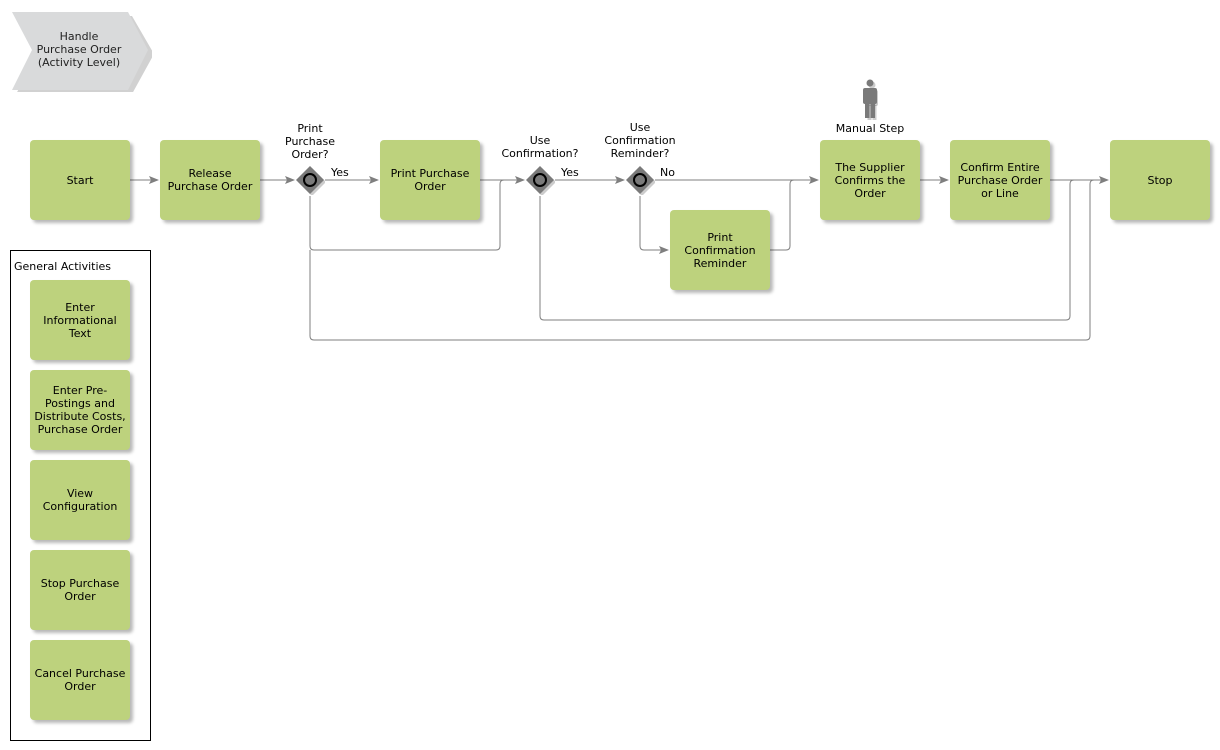 The image size is (1220, 750). What do you see at coordinates (80, 590) in the screenshot?
I see `general-activity-stop-purchase-order: Stop Purchase Order` at bounding box center [80, 590].